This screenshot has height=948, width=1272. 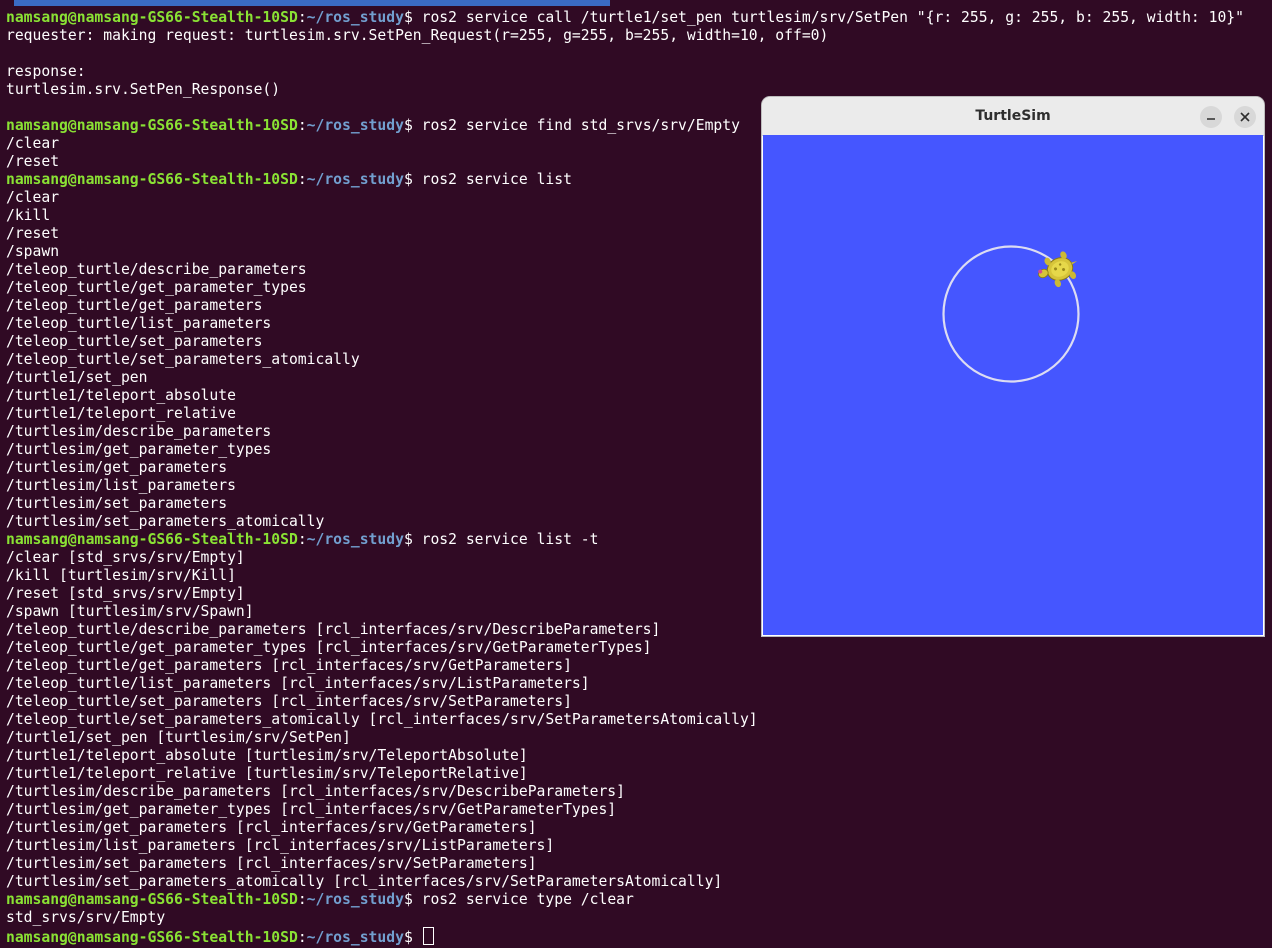 I want to click on close-icon, so click(x=1245, y=117).